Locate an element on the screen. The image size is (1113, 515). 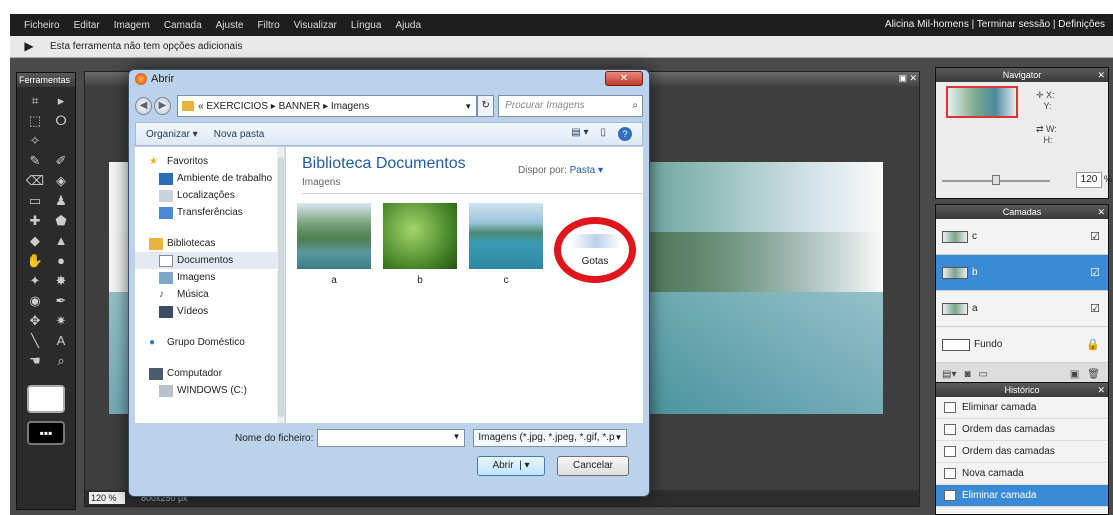
breadcrumb-exercicios: EXERCICIOS is located at coordinates (237, 106).